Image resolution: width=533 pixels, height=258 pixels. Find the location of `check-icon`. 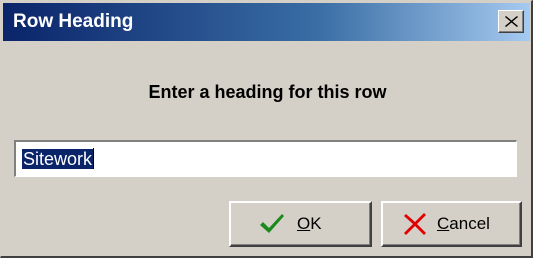

check-icon is located at coordinates (272, 223).